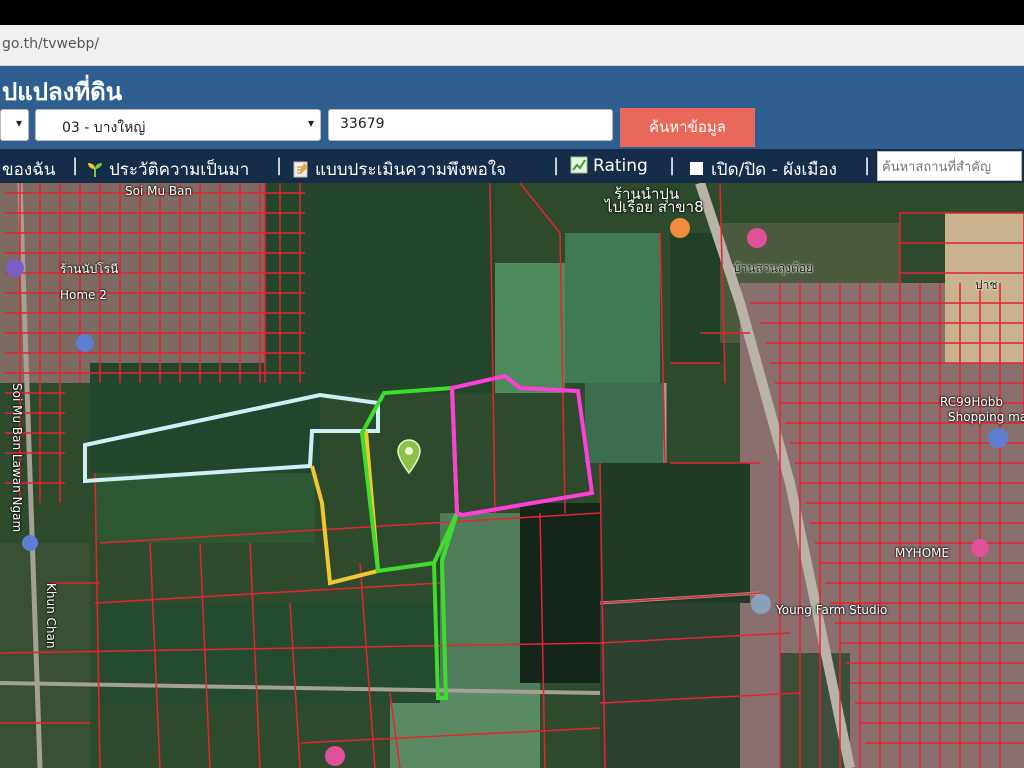 Image resolution: width=1024 pixels, height=768 pixels. I want to click on map-label: ปาช, so click(986, 285).